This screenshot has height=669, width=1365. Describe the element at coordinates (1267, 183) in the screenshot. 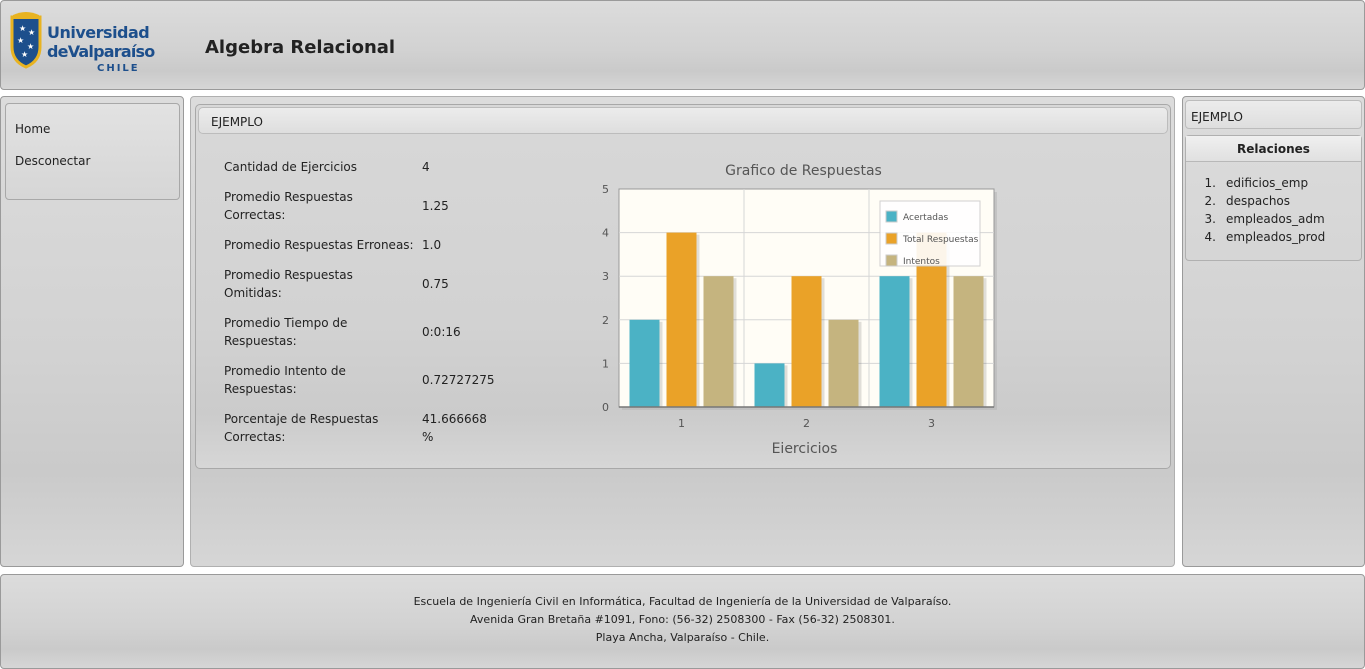

I see `relation-name: edificios_emp` at that location.